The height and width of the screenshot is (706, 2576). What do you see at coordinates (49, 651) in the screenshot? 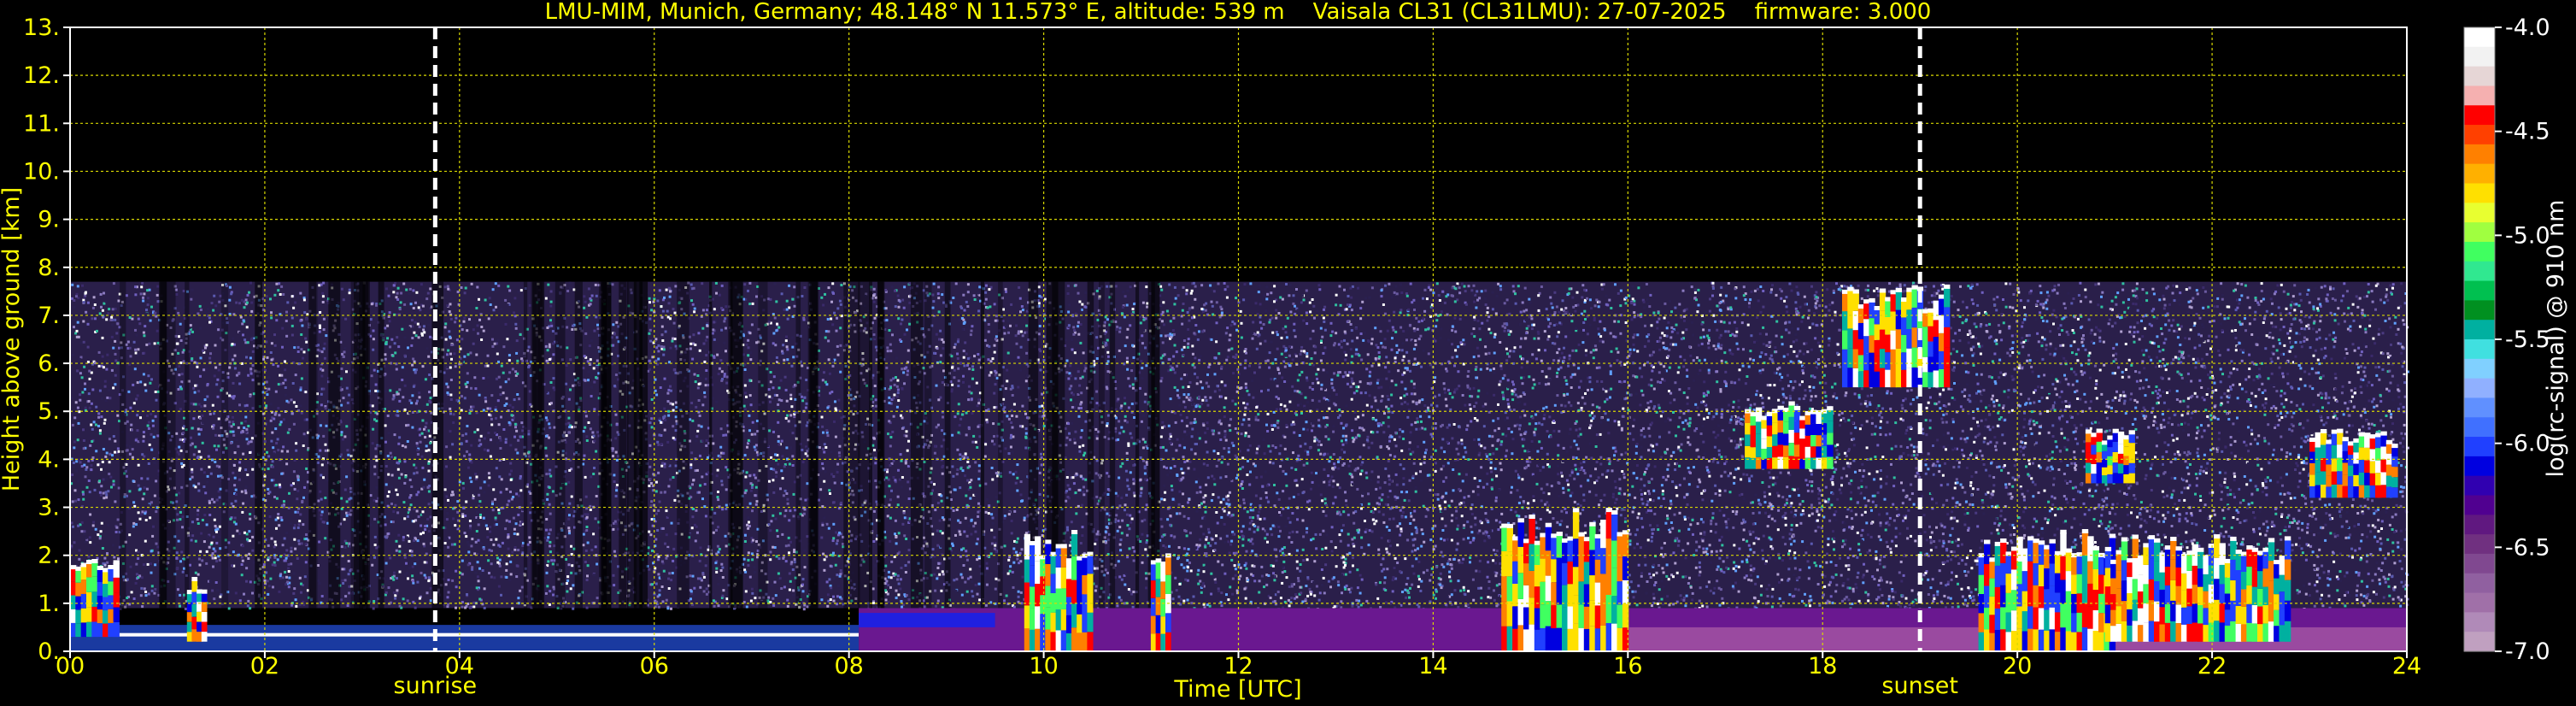
I see `y-tick-label: 0.` at bounding box center [49, 651].